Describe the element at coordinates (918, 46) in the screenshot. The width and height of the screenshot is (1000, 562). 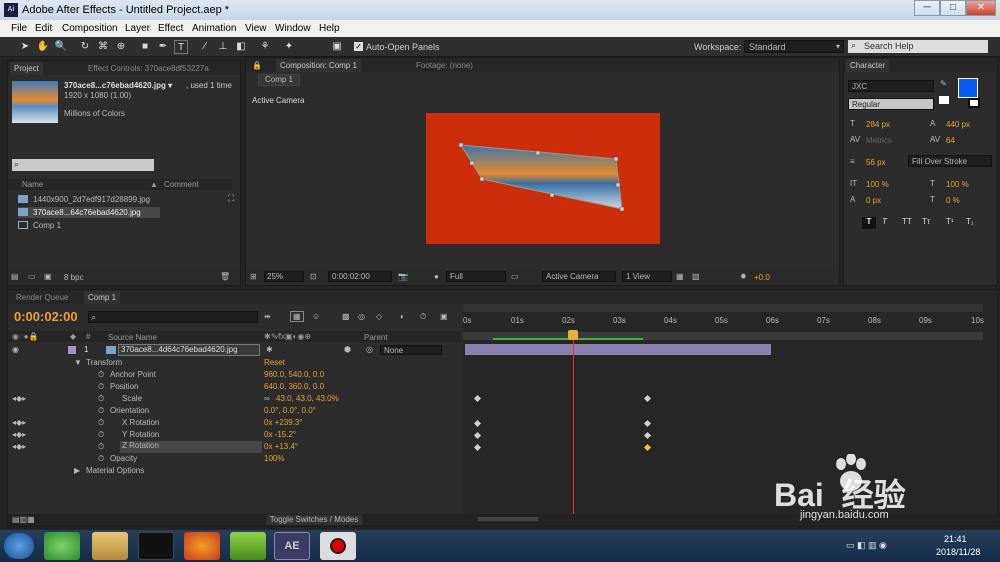
I see `search-help-input: ⌕ Search Help` at that location.